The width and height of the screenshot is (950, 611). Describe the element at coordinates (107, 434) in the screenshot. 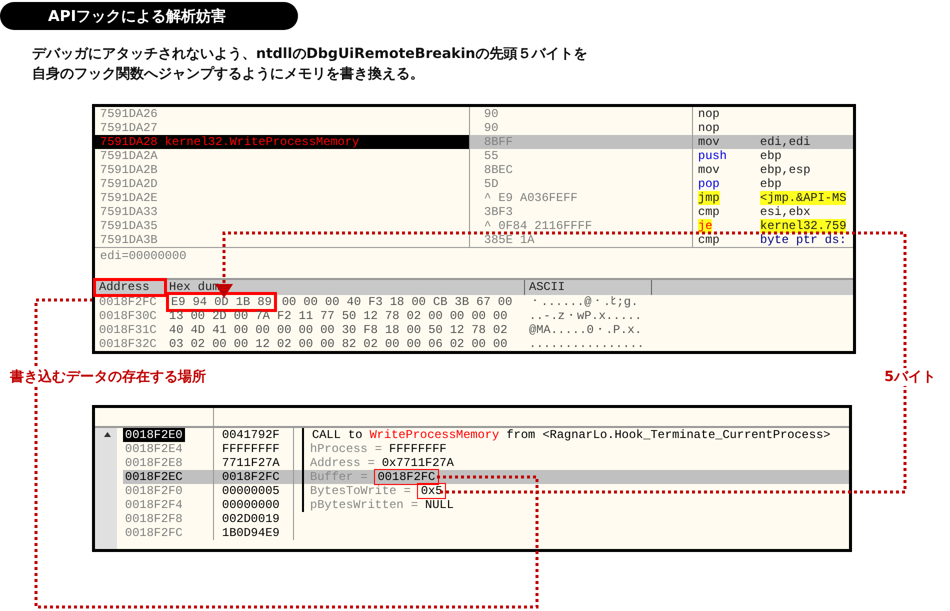

I see `scroll-up-icon` at that location.